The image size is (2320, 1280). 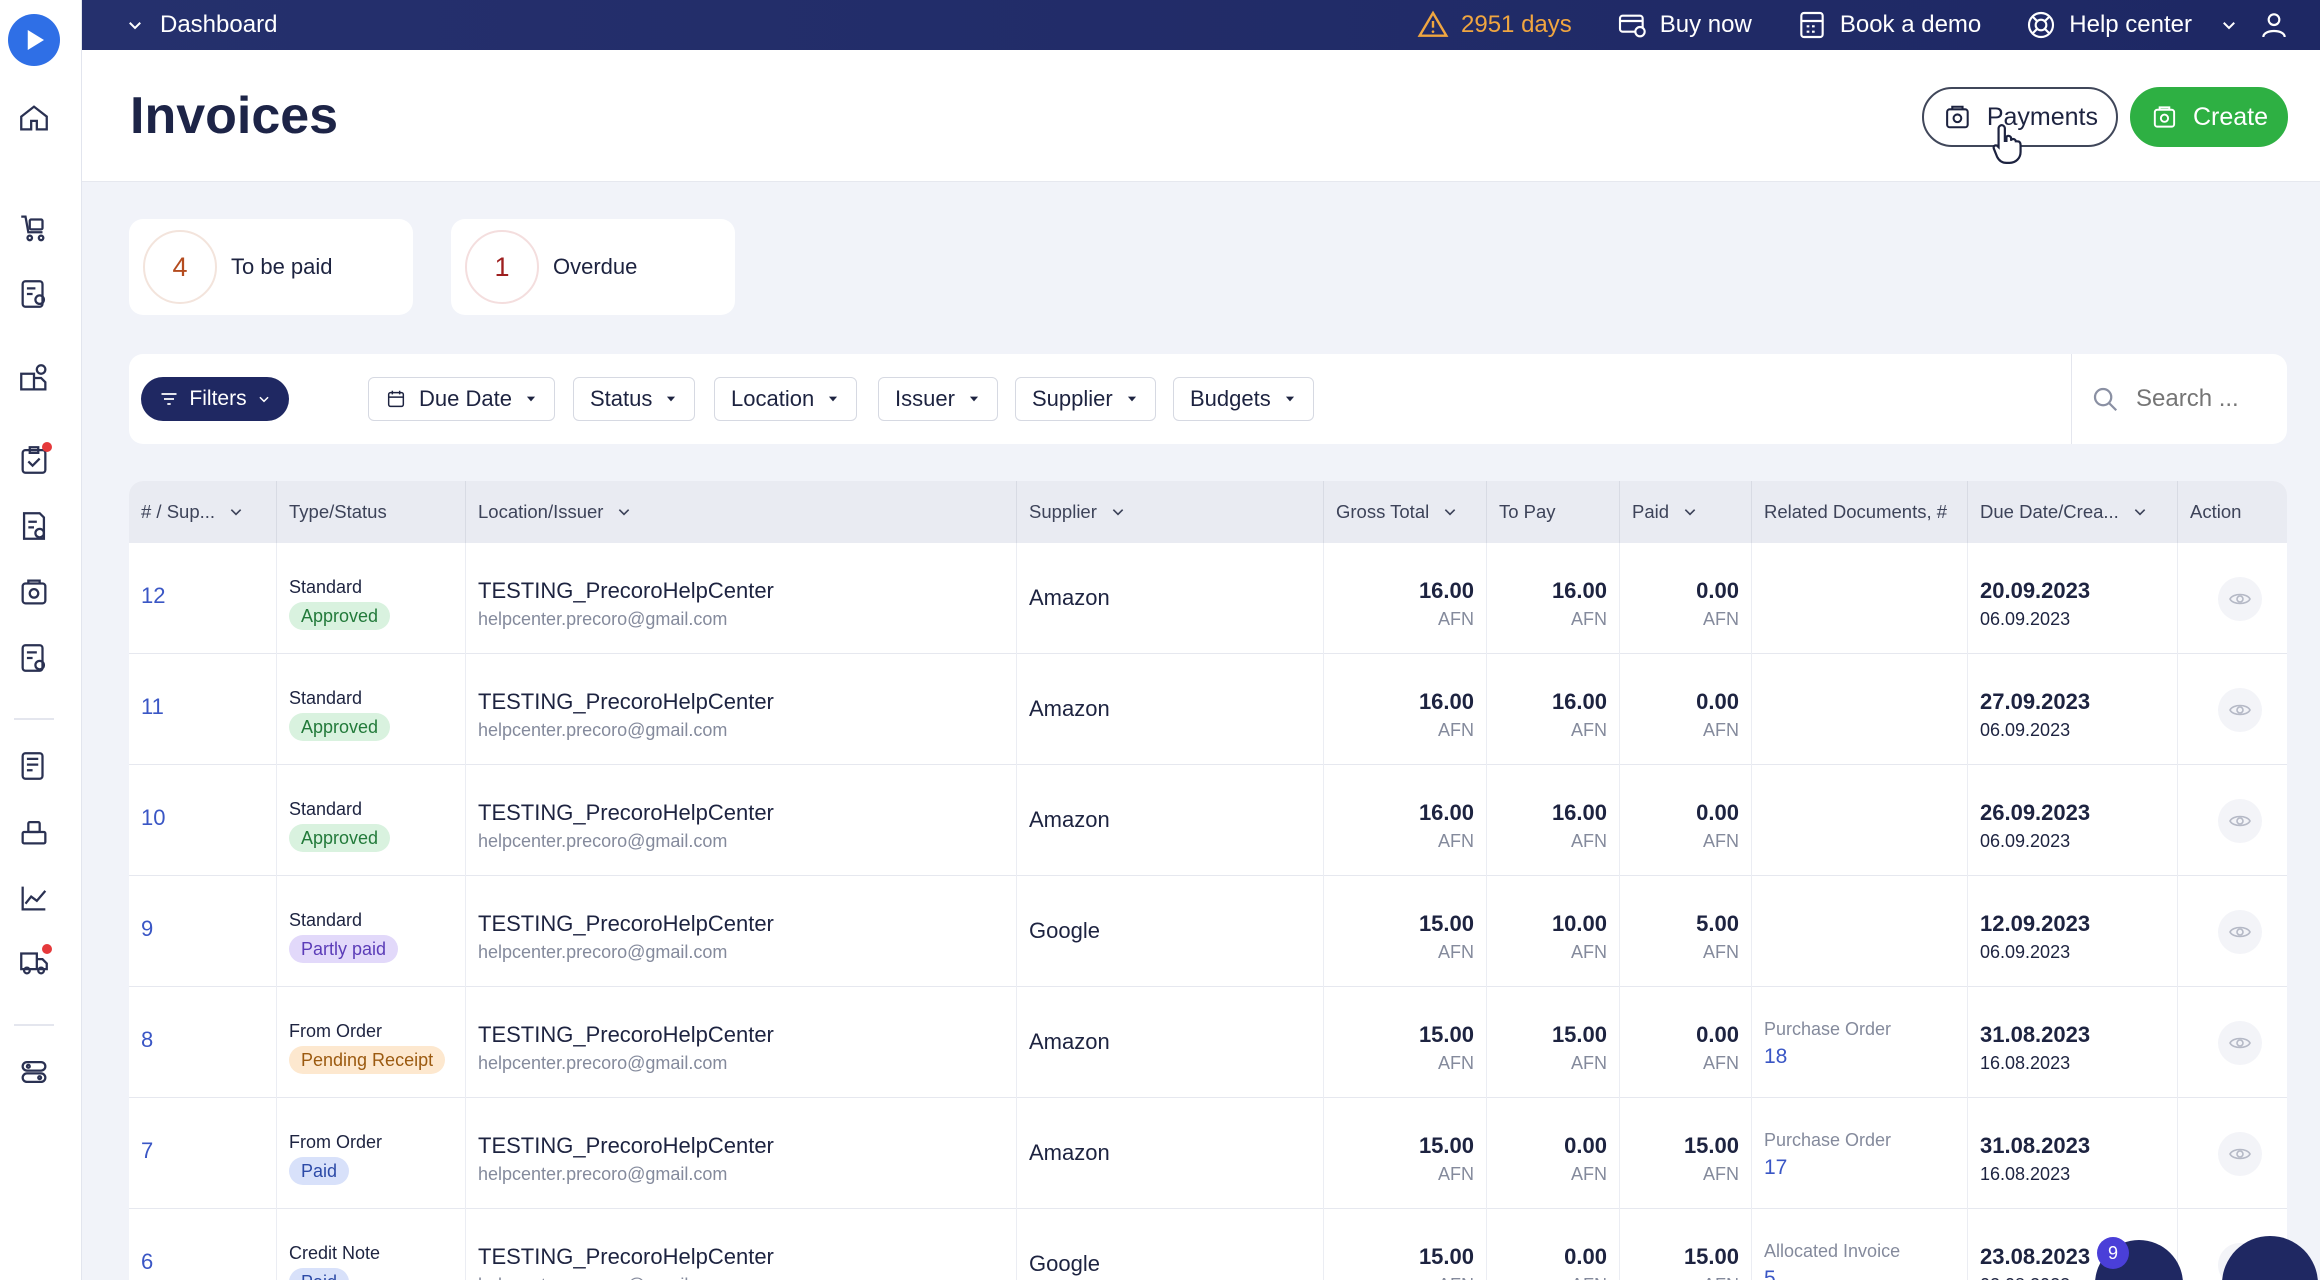 I want to click on due-date-filter: Due Date, so click(x=461, y=399).